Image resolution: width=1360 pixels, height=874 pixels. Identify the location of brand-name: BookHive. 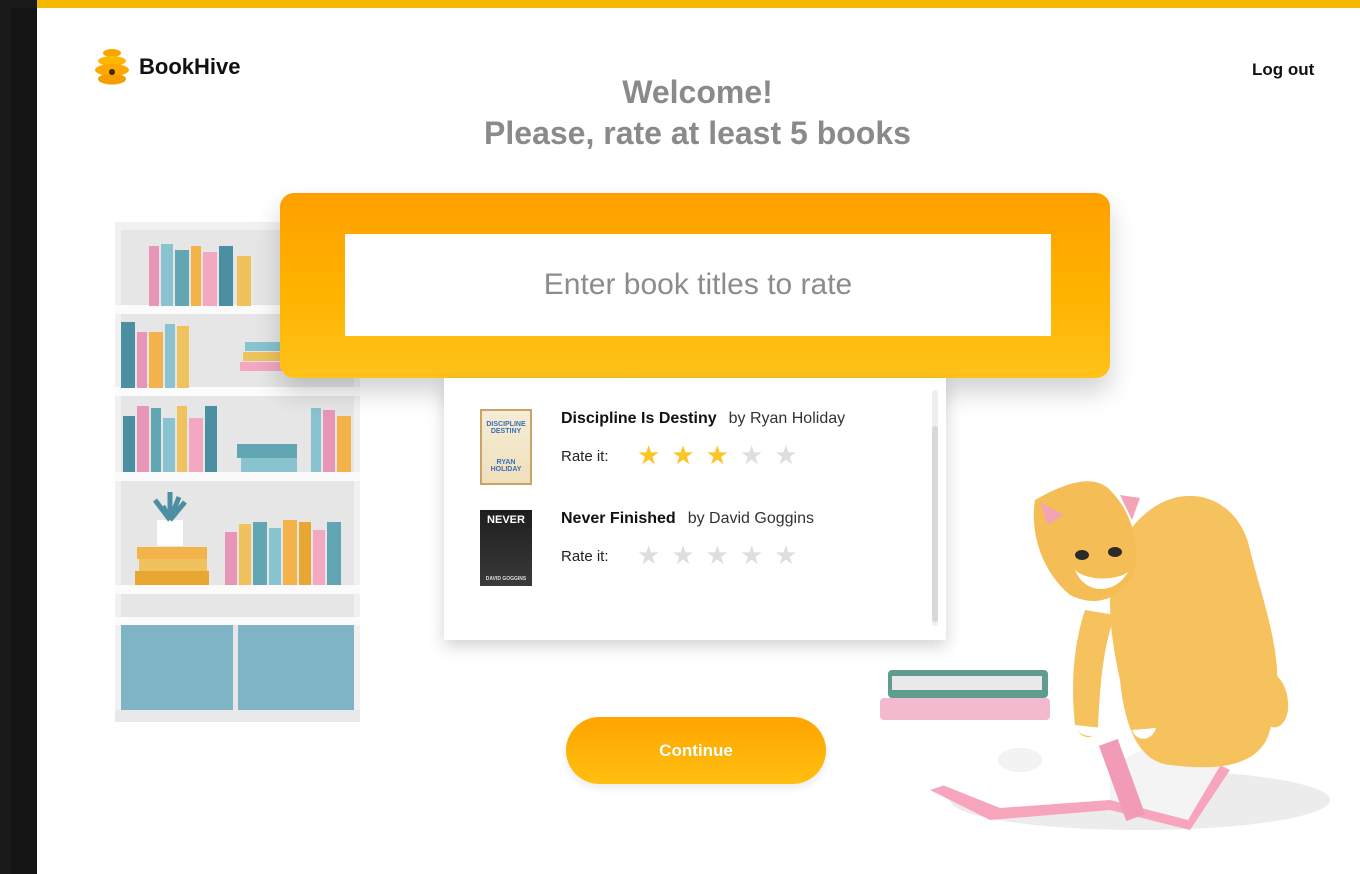
(190, 66).